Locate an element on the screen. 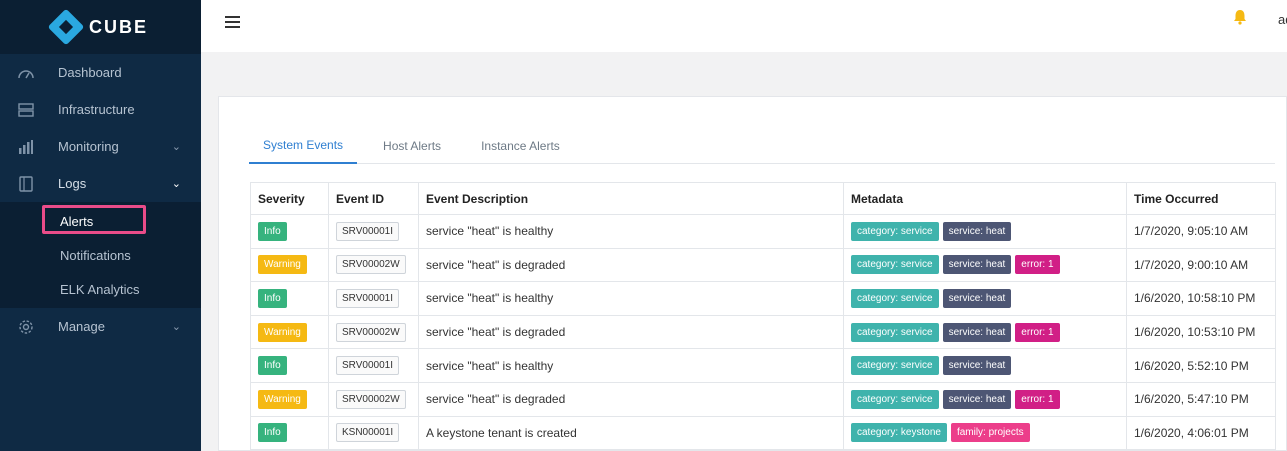 This screenshot has width=1287, height=451. sidebar-item-monitoring: Monitoring ⌄ is located at coordinates (100, 146).